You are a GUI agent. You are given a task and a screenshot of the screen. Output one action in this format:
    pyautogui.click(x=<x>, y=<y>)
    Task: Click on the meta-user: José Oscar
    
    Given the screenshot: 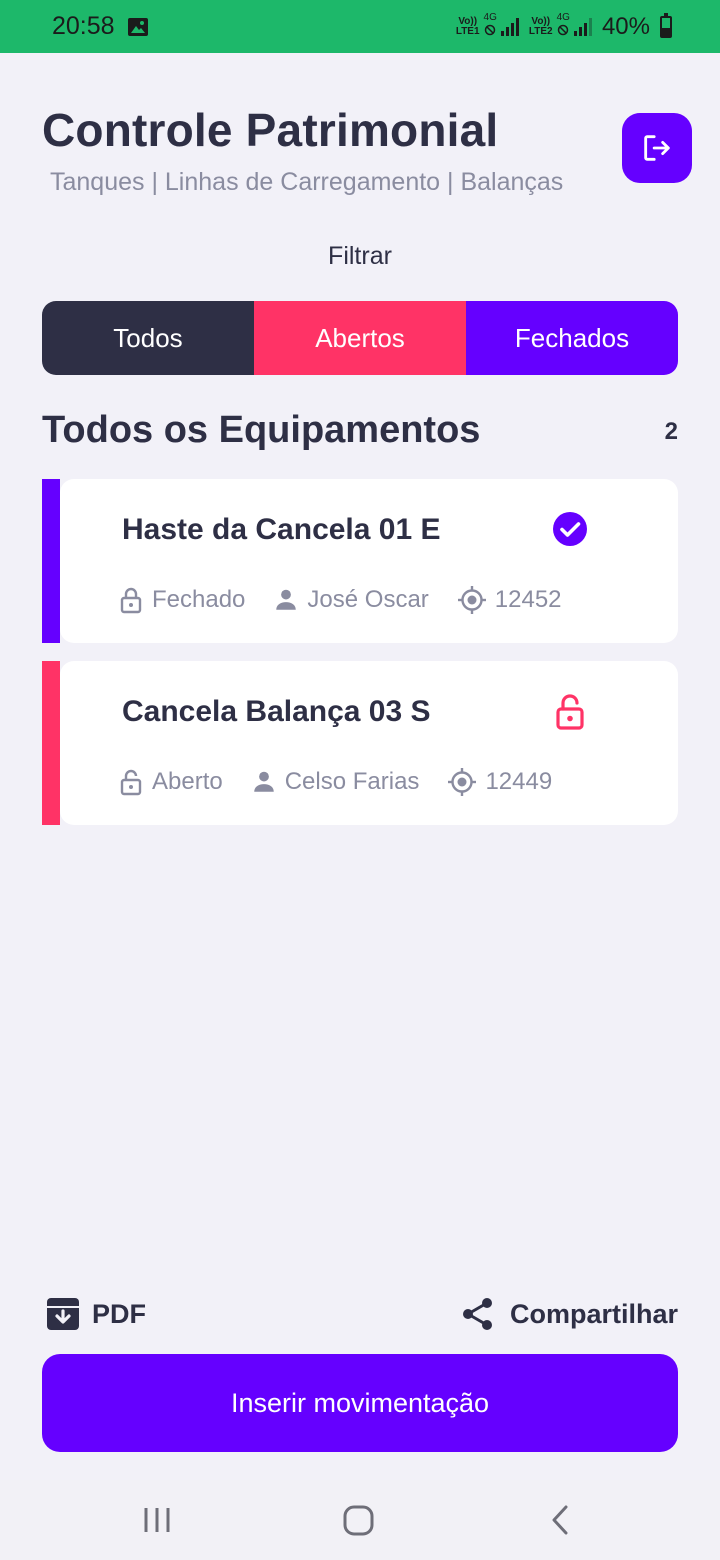 What is the action you would take?
    pyautogui.click(x=351, y=600)
    